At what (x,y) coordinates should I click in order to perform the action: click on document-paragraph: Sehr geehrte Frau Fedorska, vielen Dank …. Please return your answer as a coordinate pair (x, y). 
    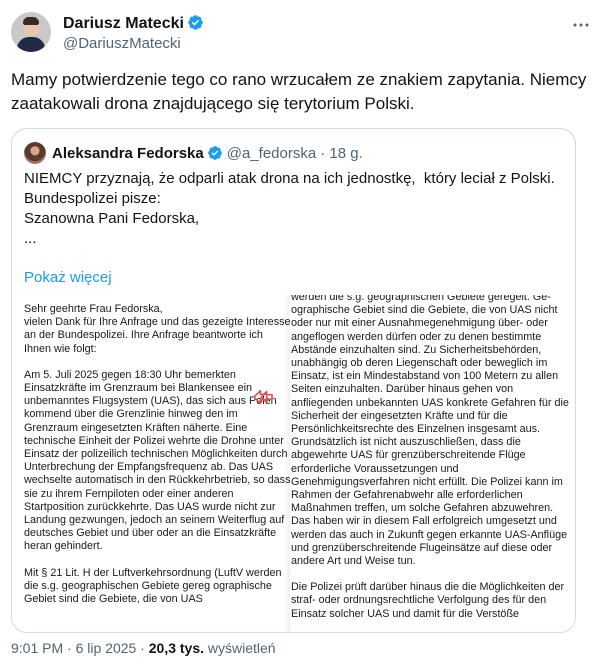
    Looking at the image, I should click on (157, 329).